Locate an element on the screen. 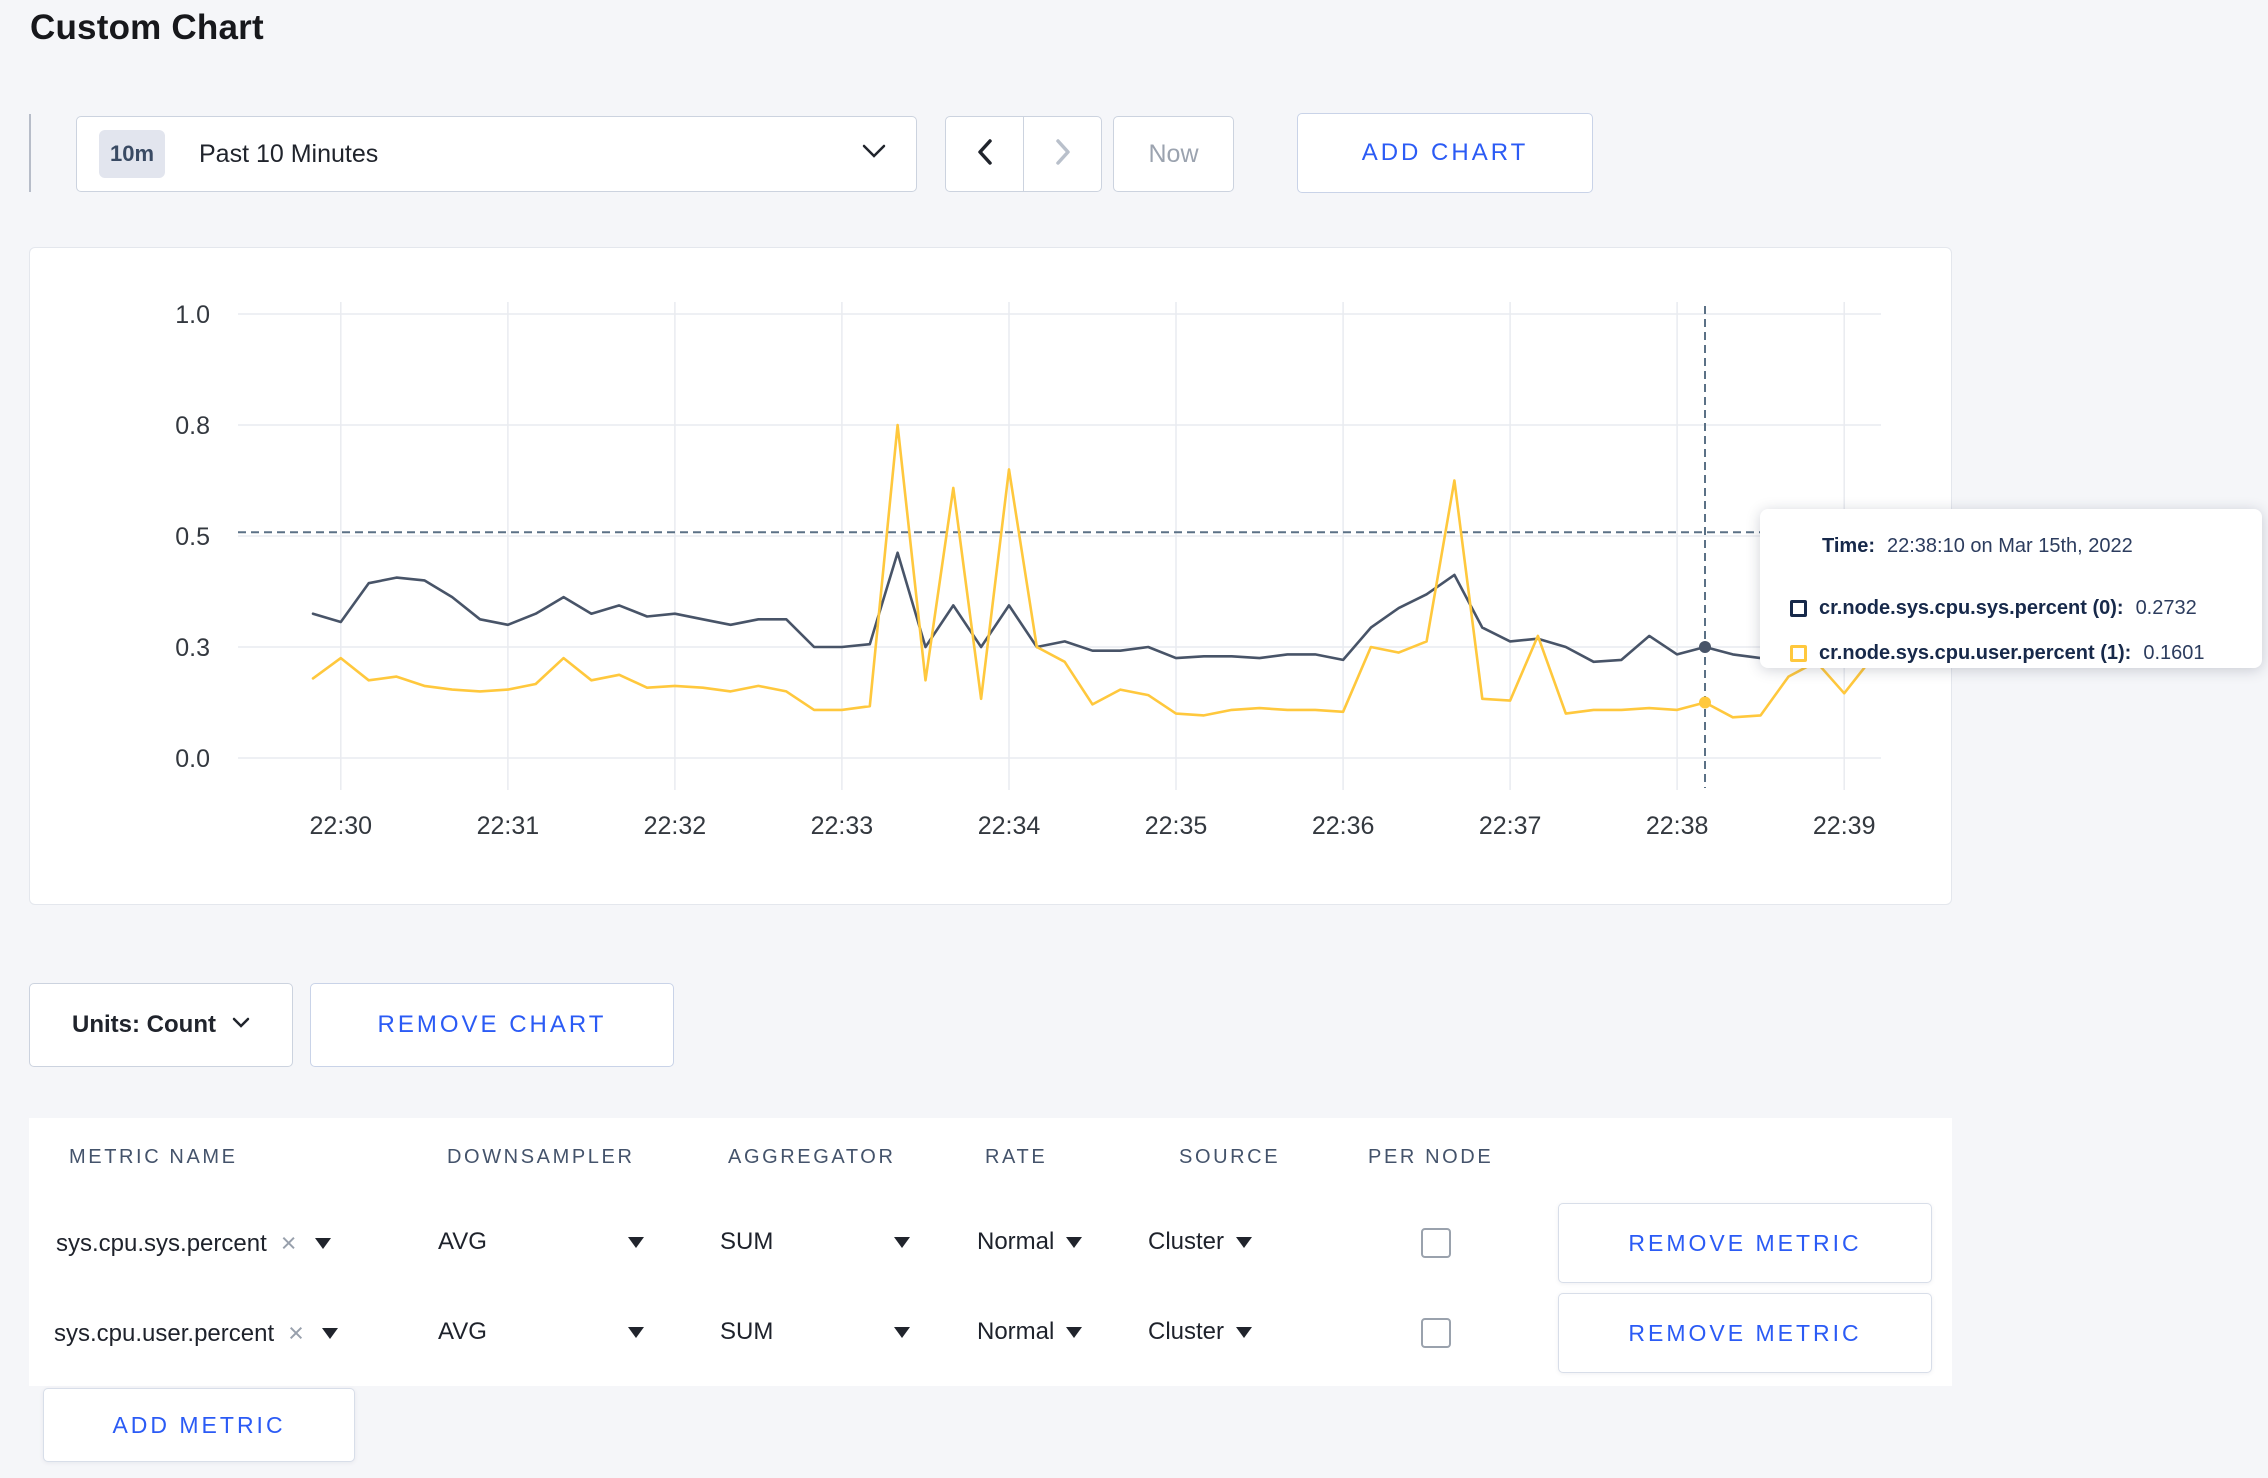 The height and width of the screenshot is (1478, 2268). time-nav-group is located at coordinates (1023, 154).